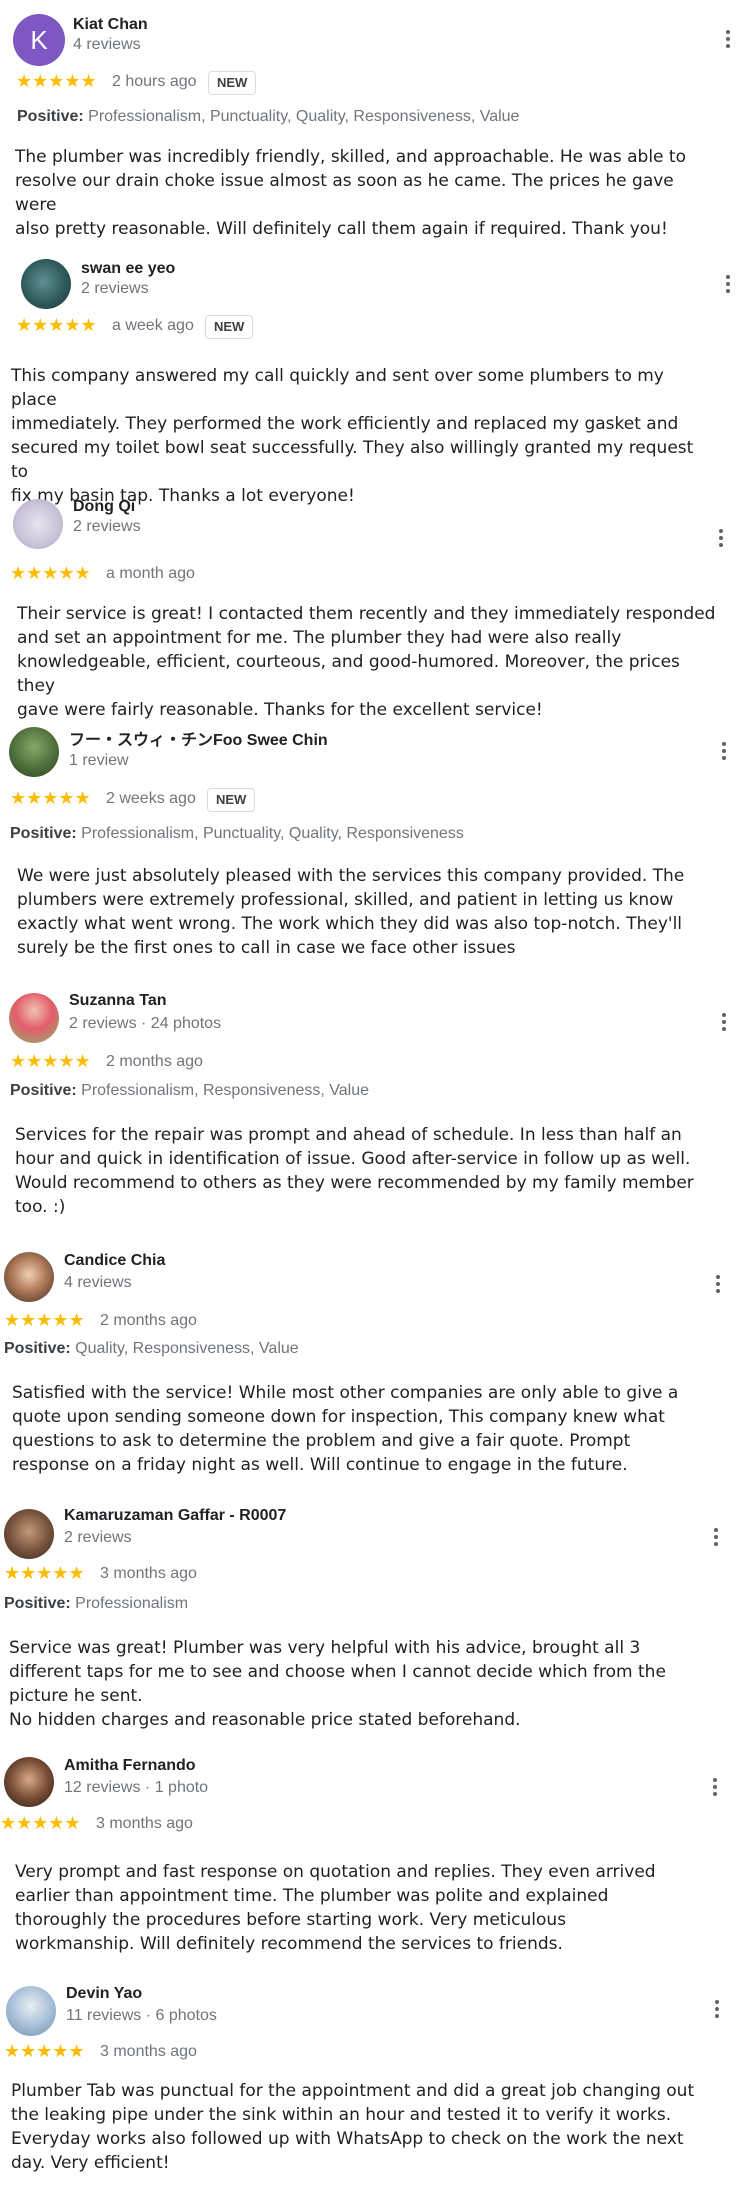 The image size is (746, 2190). Describe the element at coordinates (118, 1001) in the screenshot. I see `reviewer-name: Suzanna Tan` at that location.